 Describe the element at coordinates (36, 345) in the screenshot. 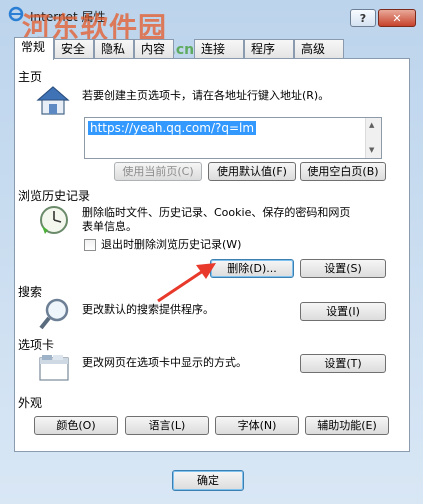

I see `tabs-section-label: 选项卡` at that location.